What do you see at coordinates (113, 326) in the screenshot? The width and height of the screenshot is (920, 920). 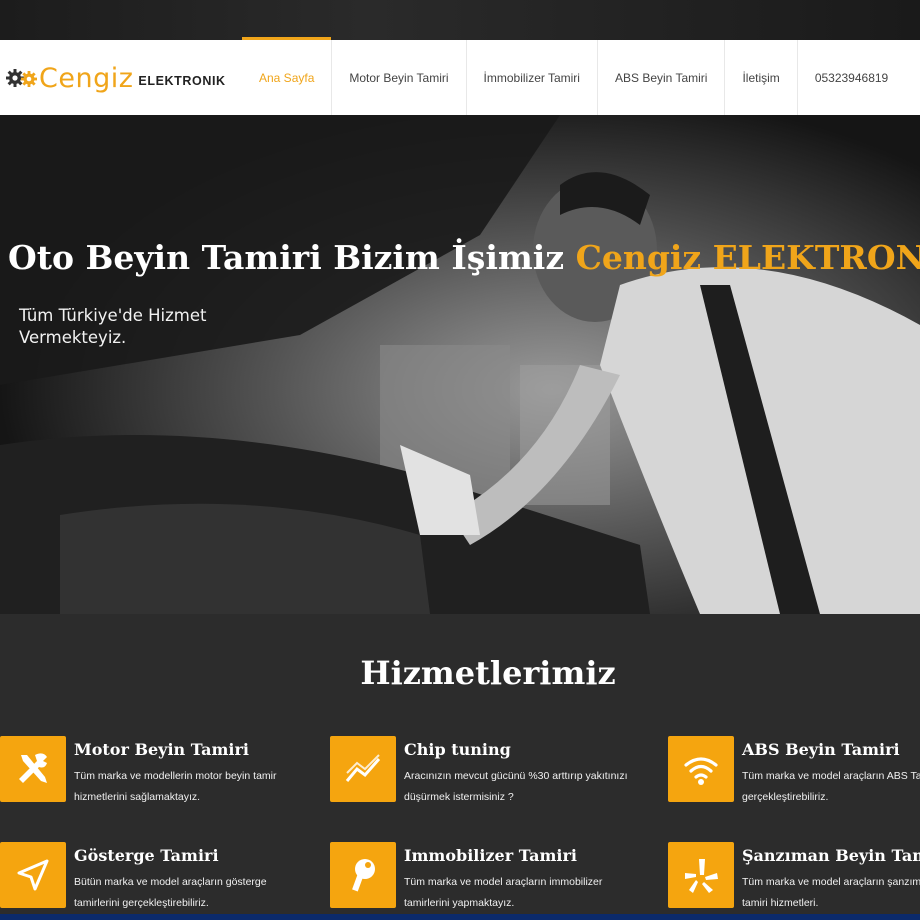 I see `hero-subtitle: Tüm Türkiye'de Hizmet Vermekteyiz.` at bounding box center [113, 326].